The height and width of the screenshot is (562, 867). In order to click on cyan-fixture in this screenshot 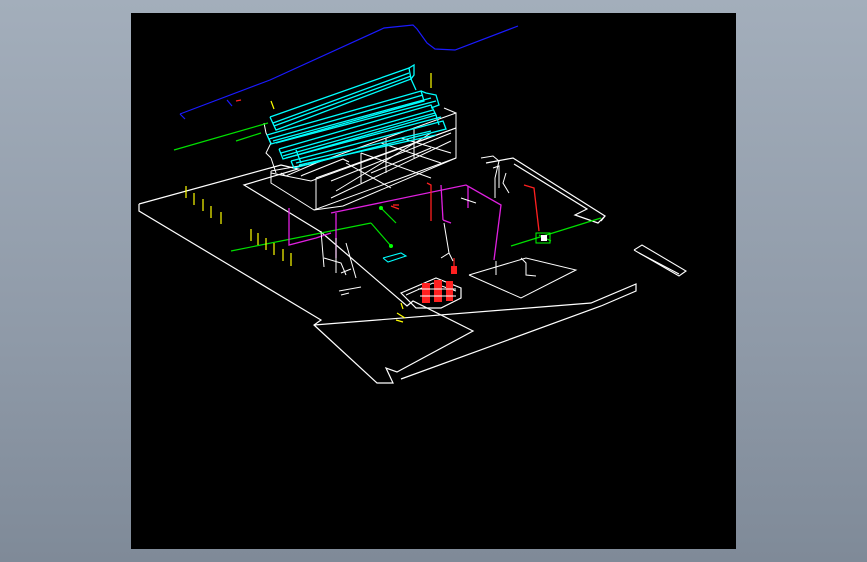, I will do `click(395, 257)`.